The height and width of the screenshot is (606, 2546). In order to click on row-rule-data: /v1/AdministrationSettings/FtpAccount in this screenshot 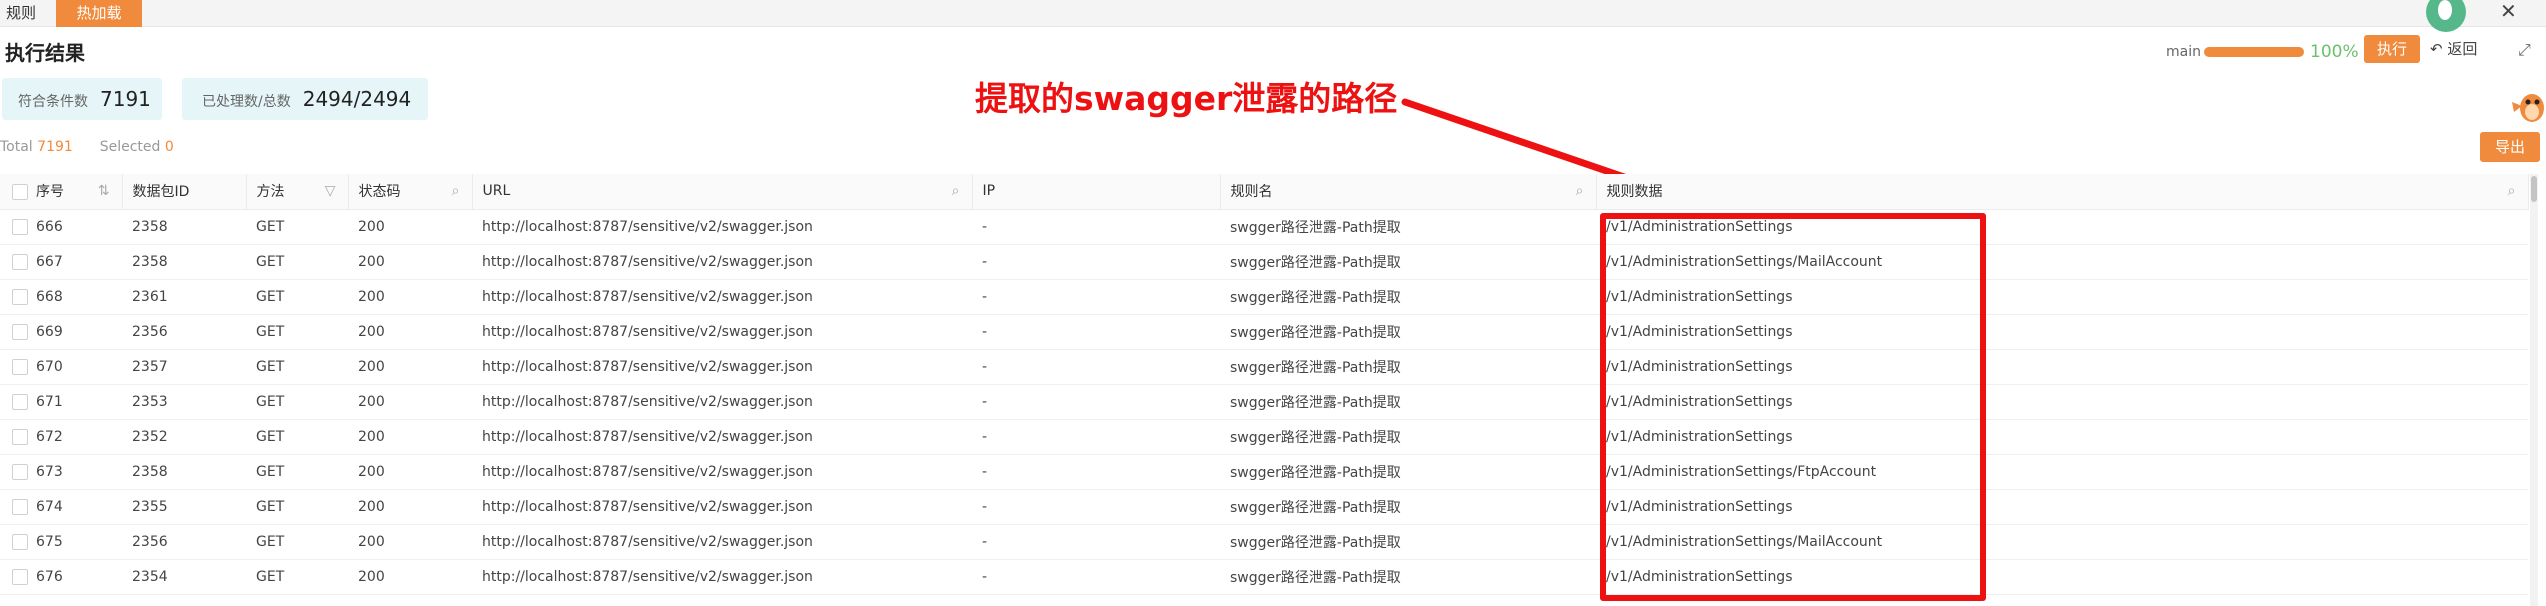, I will do `click(2062, 472)`.